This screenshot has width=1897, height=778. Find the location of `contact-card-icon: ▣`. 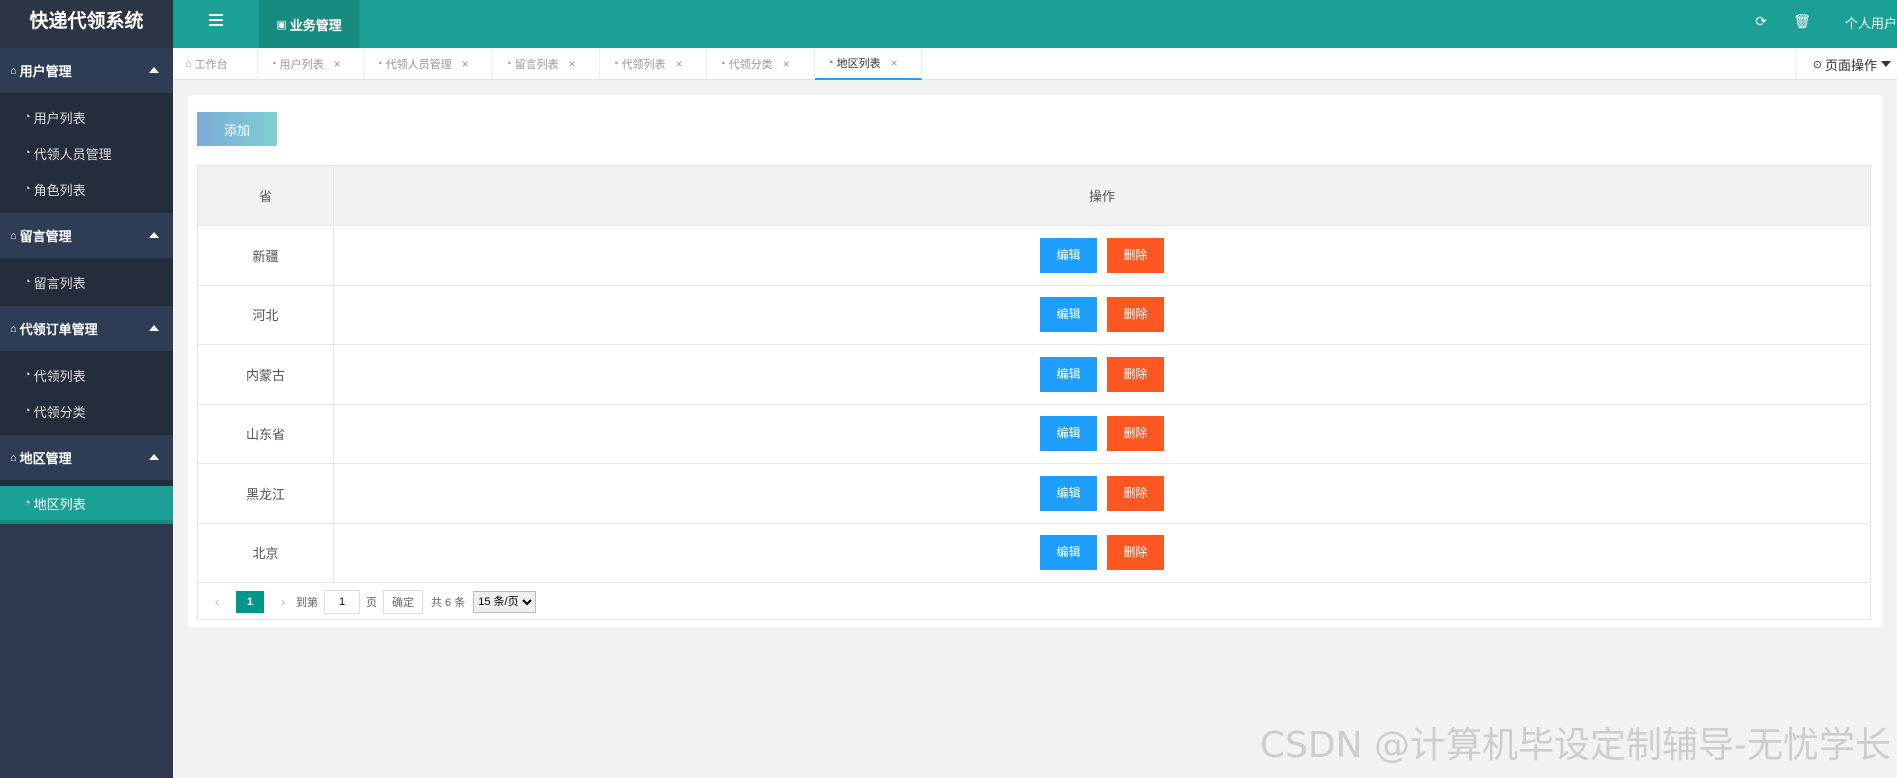

contact-card-icon: ▣ is located at coordinates (281, 24).